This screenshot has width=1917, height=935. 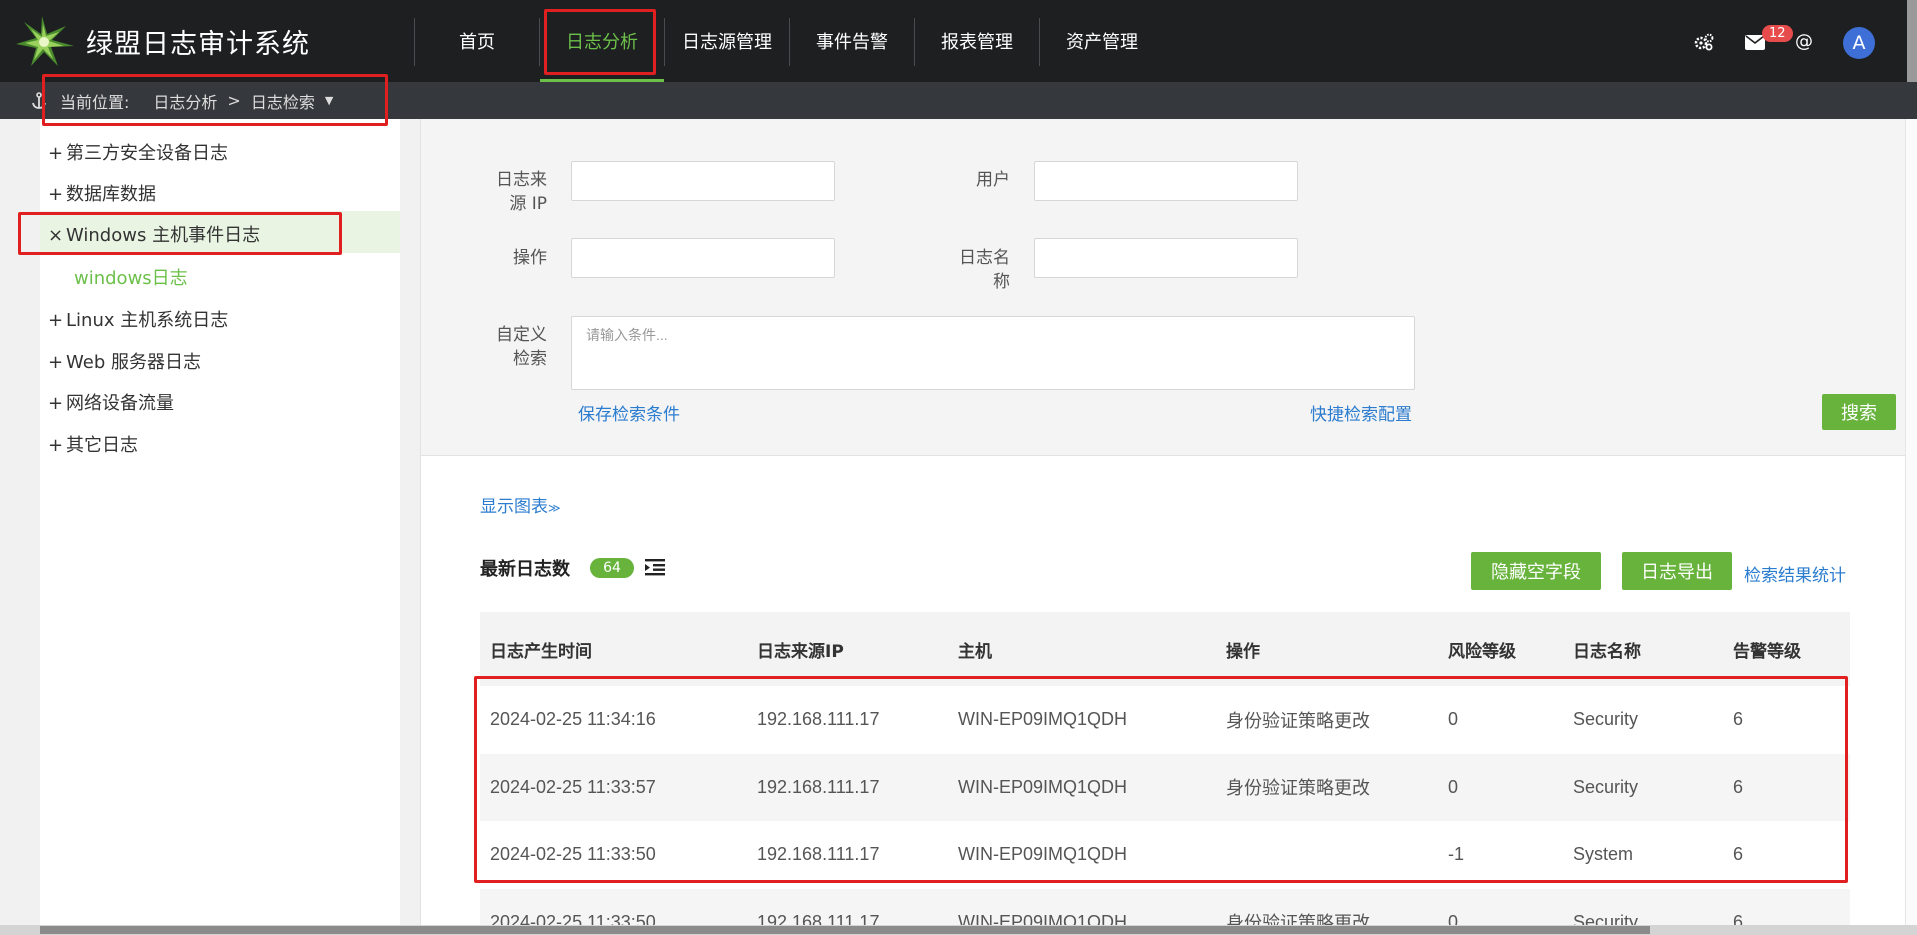 I want to click on show-chart-label: 显示图表, so click(x=514, y=507).